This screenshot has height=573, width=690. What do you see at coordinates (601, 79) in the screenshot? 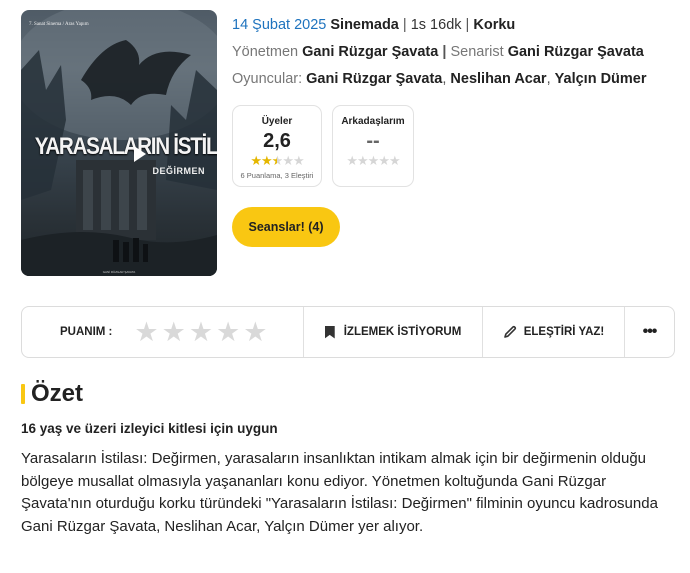
I see `cast-link: Yalçın Dümer` at bounding box center [601, 79].